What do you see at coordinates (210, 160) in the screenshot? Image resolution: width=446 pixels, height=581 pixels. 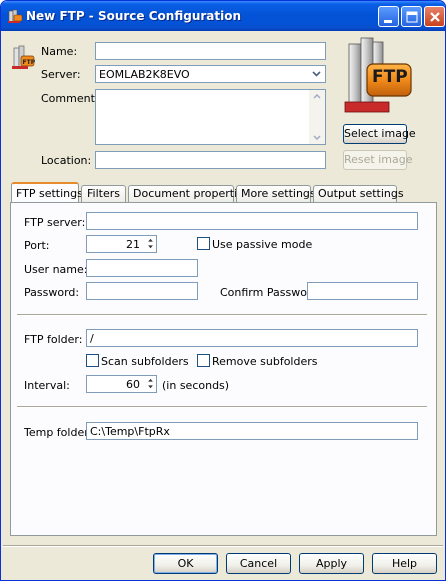 I see `location-input` at bounding box center [210, 160].